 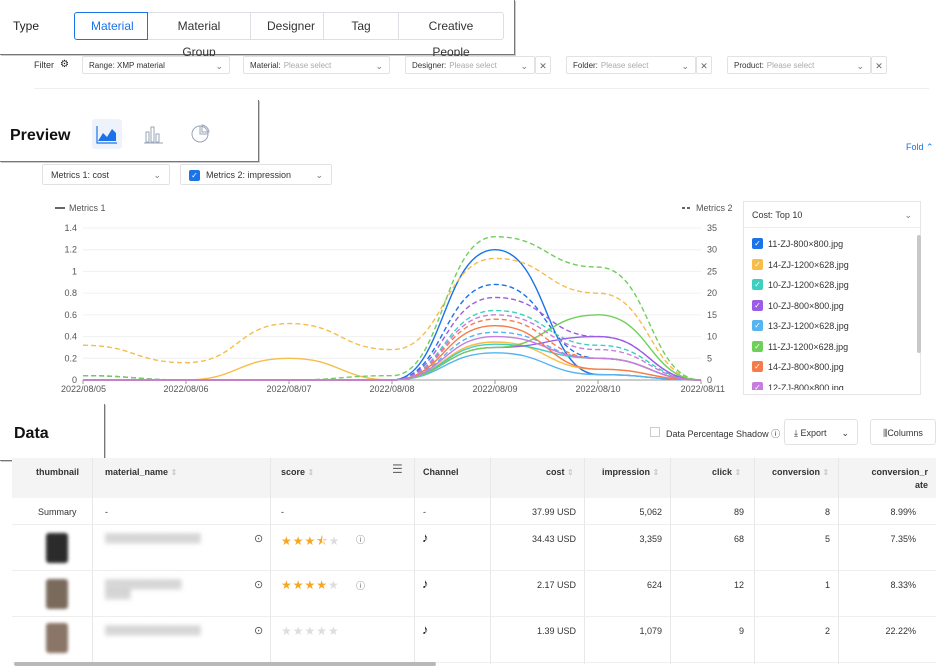 I want to click on legend-item: ✓ 14-ZJ-800×800.jpg, so click(x=832, y=371).